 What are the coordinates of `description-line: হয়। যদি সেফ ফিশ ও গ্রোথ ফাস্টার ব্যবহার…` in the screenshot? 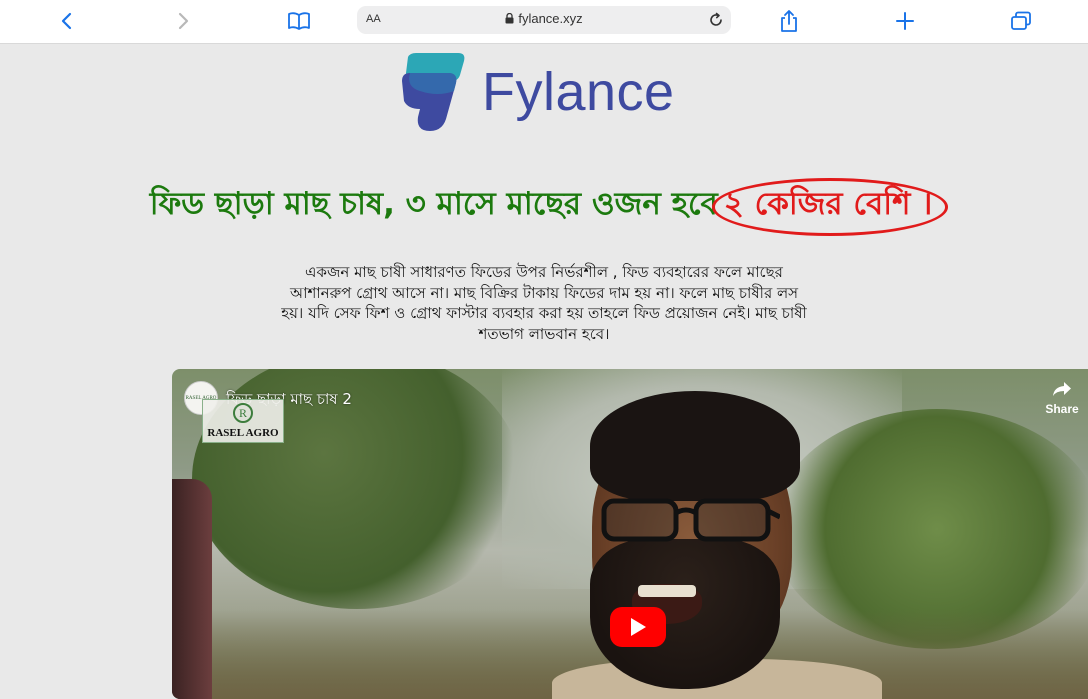 It's located at (544, 313).